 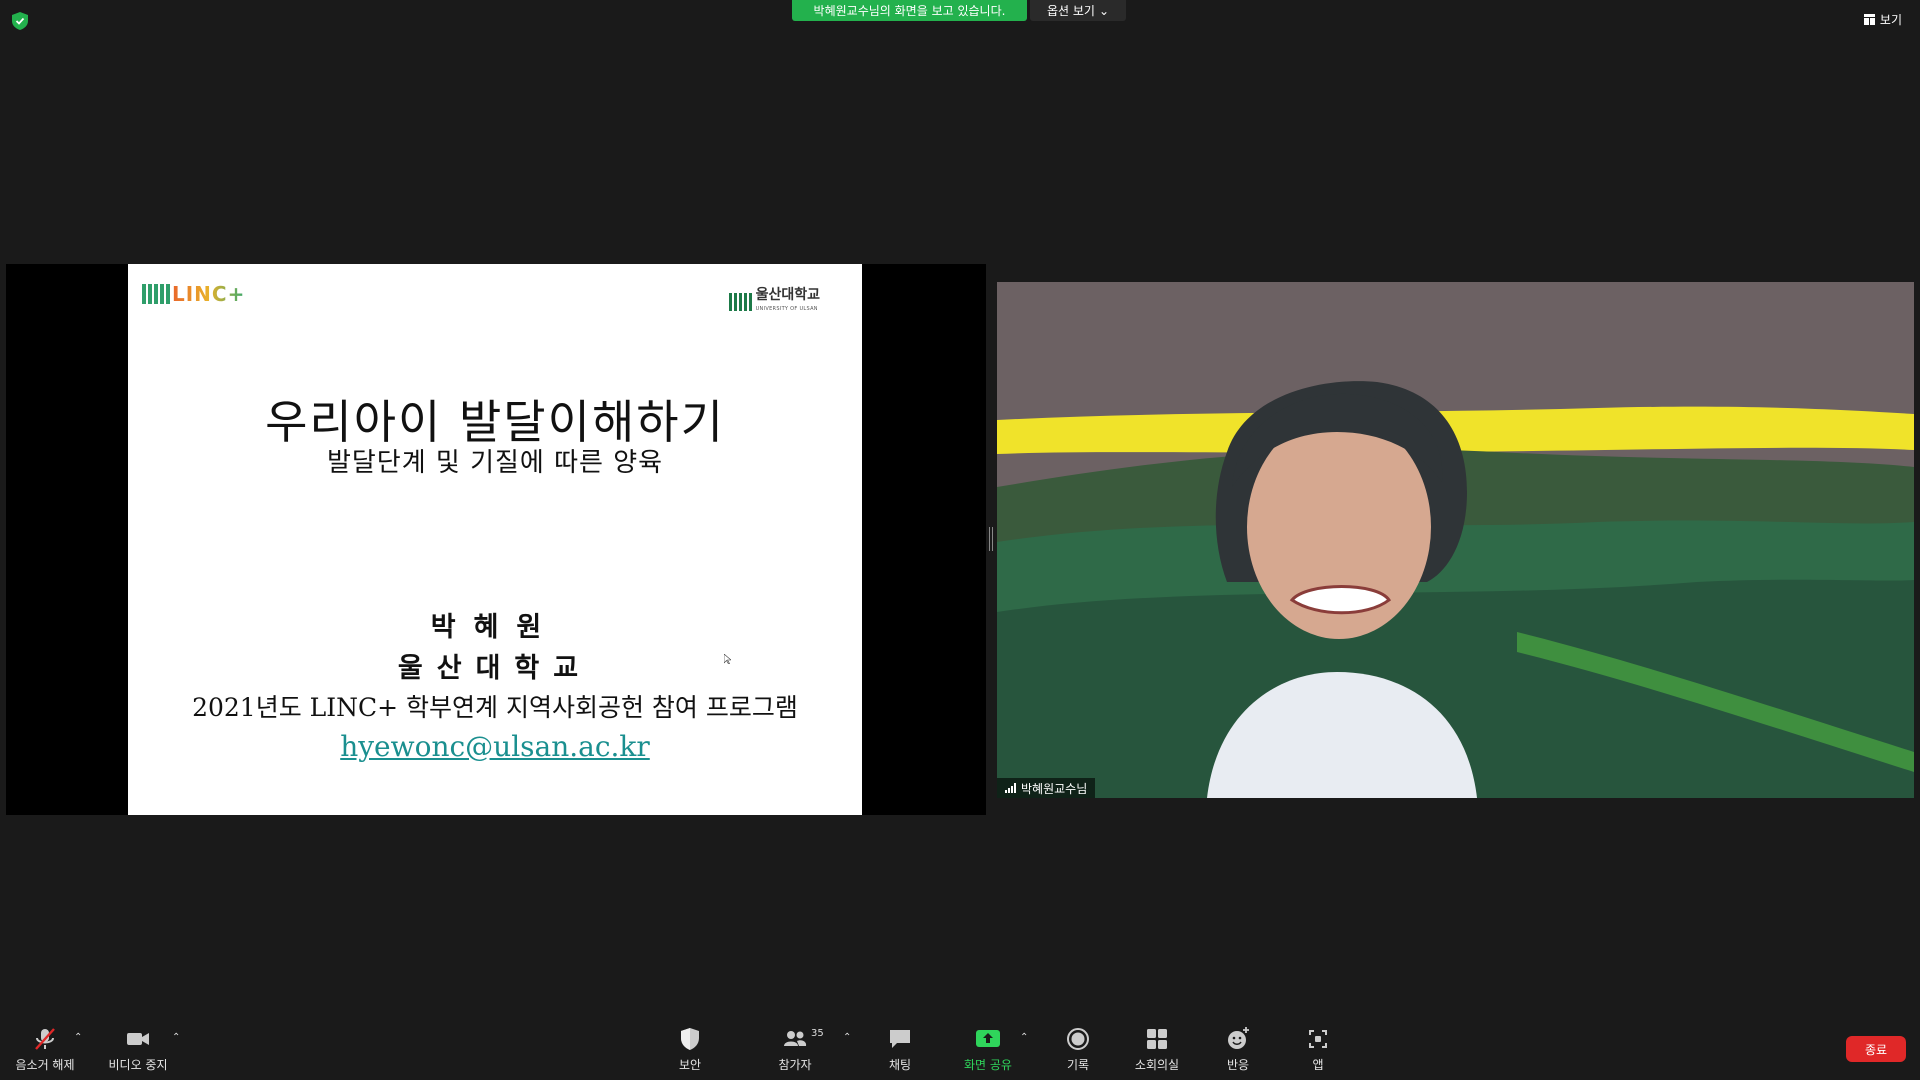 What do you see at coordinates (991, 539) in the screenshot?
I see `split-view-resize-handle` at bounding box center [991, 539].